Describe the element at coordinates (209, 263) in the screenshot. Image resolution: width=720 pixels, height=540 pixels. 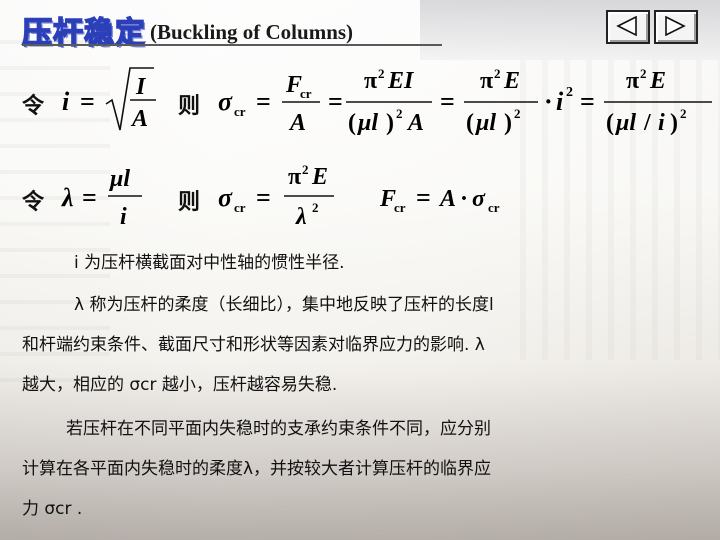
I see `paragraph-inertia-radius: i 为压杆横截面对中性轴的惯性半径.` at that location.